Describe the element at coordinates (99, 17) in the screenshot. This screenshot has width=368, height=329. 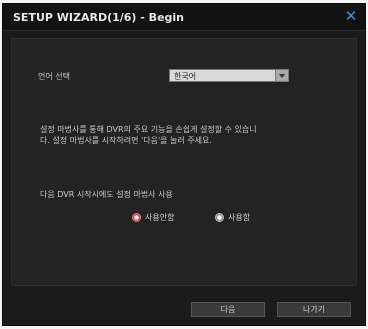
I see `dialog-title: SETUP WIZARD(1/6) - Begin` at that location.